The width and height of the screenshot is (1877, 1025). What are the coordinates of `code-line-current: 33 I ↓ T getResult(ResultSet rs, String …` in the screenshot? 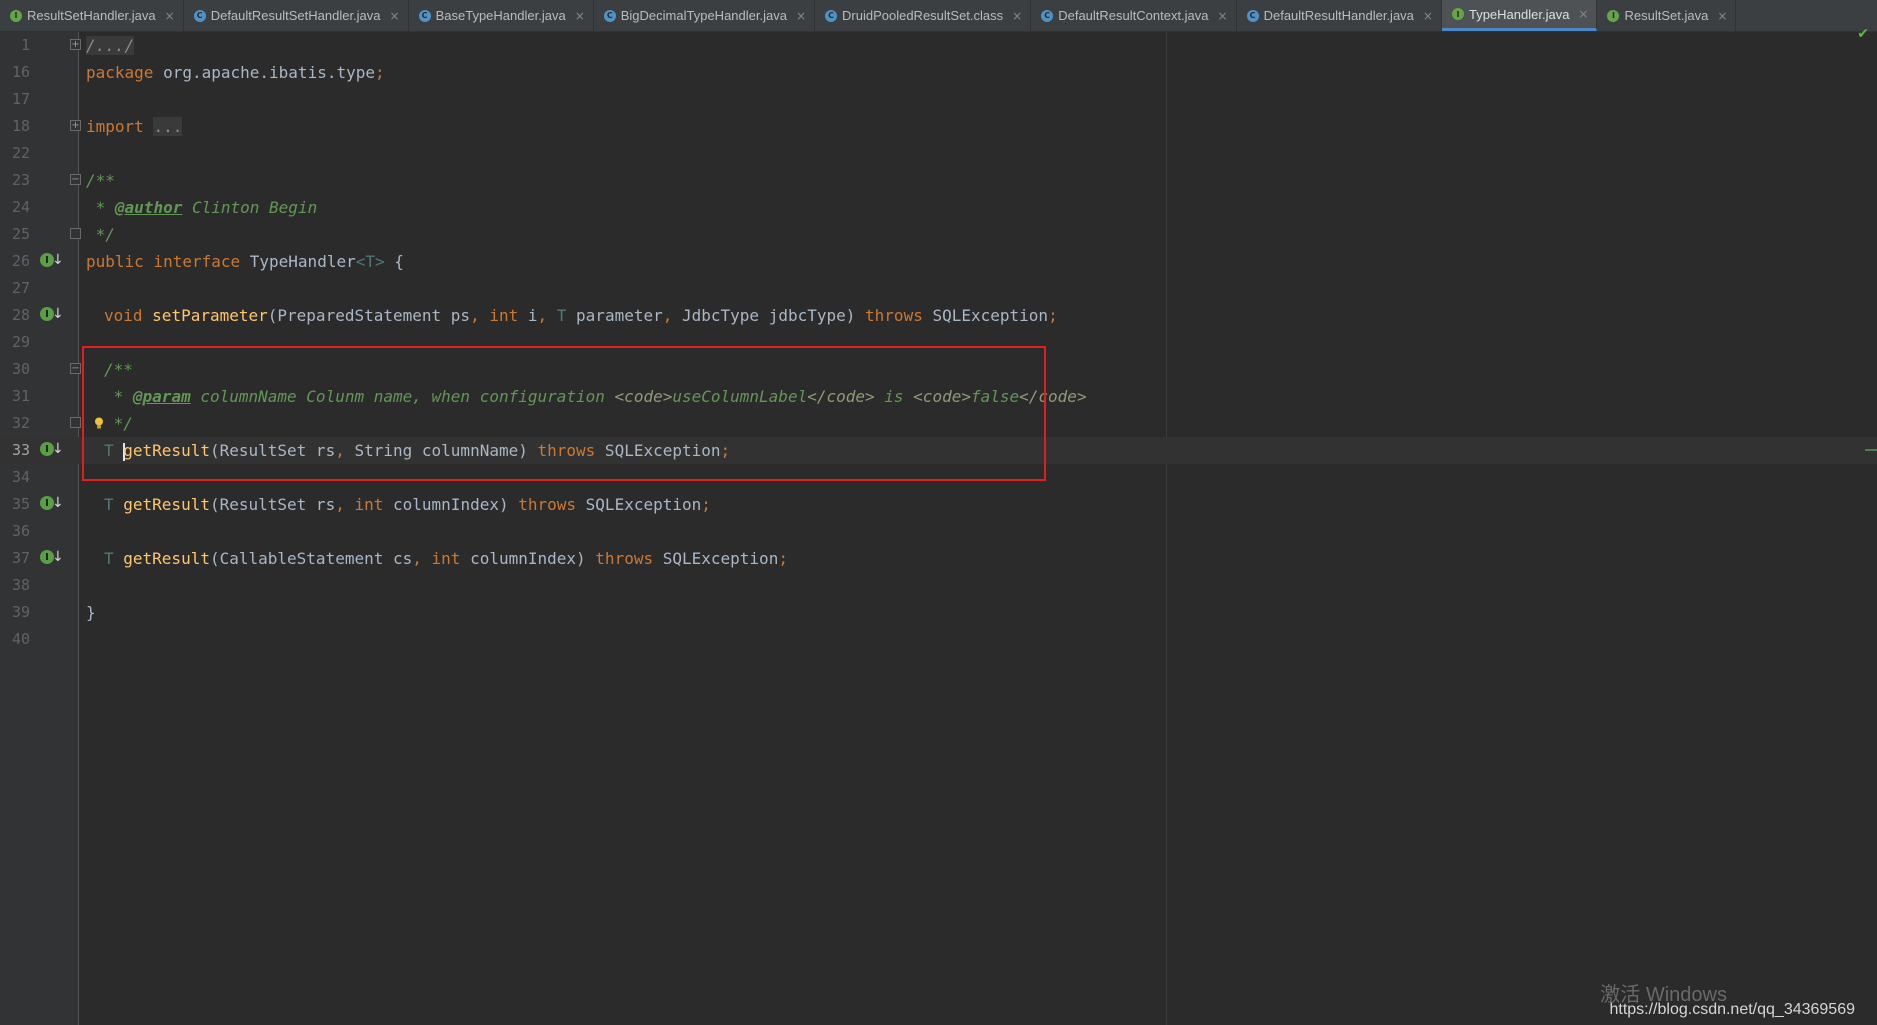 It's located at (938, 450).